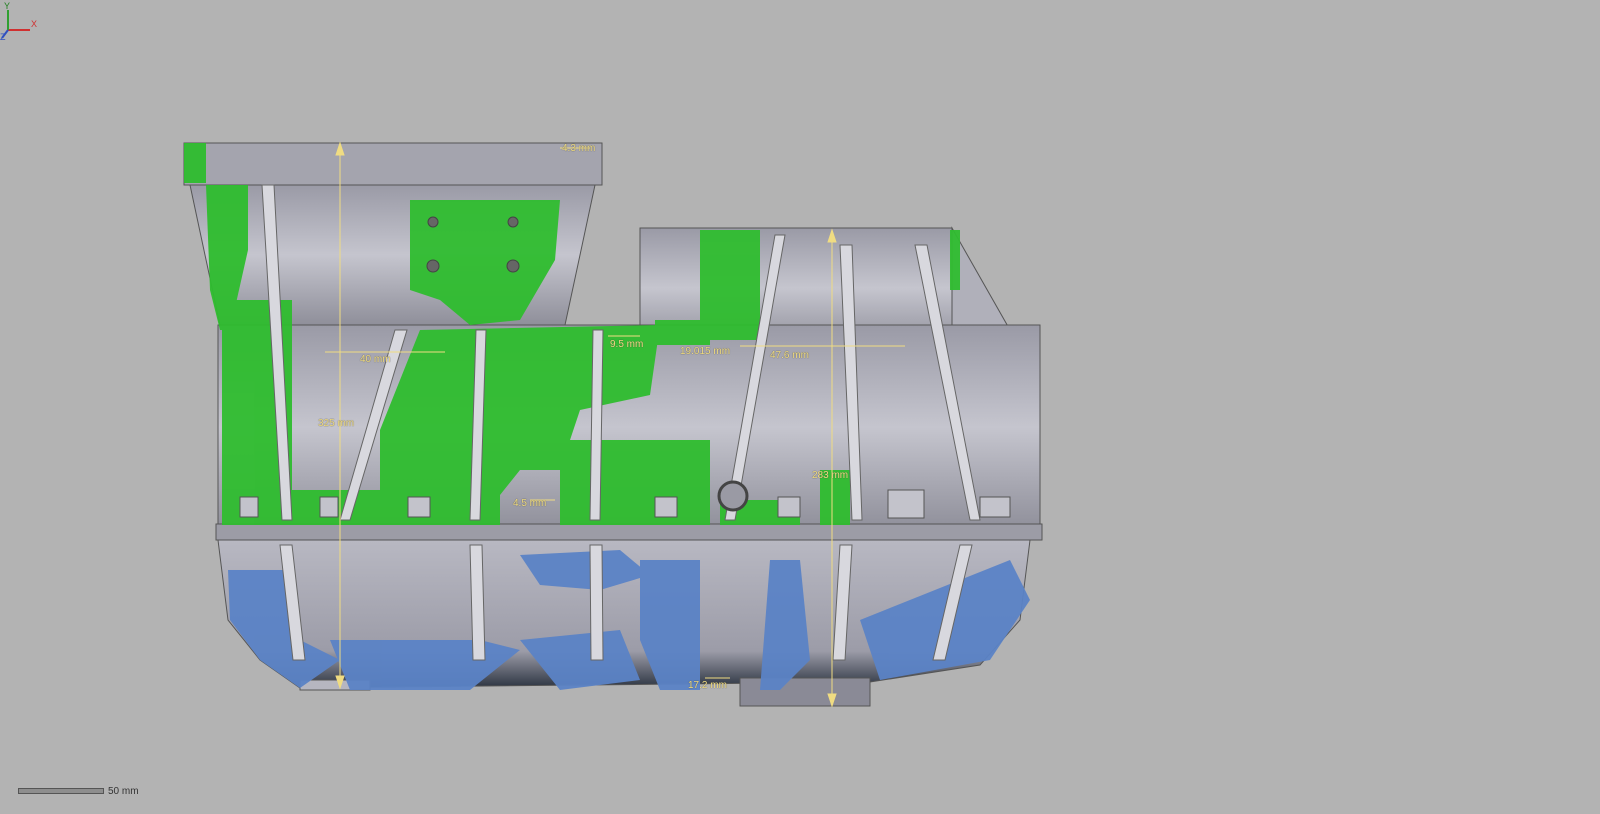 The height and width of the screenshot is (814, 1600). I want to click on dimension-label: 17.2 mm, so click(707, 685).